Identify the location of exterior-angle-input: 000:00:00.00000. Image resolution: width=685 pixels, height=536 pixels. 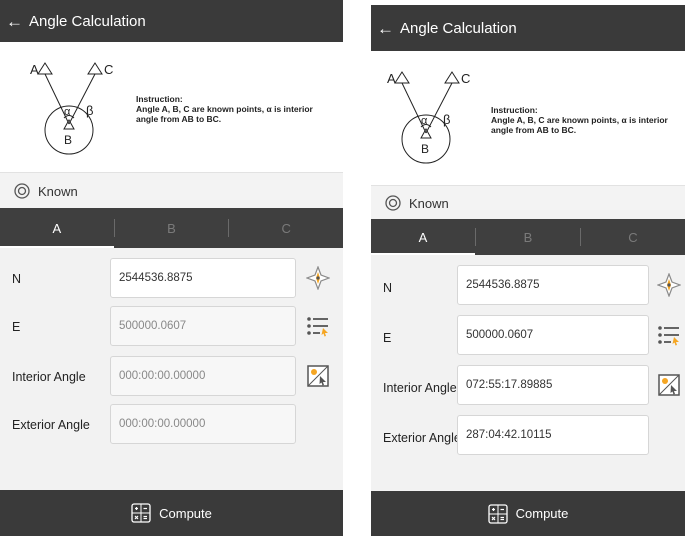
(203, 424).